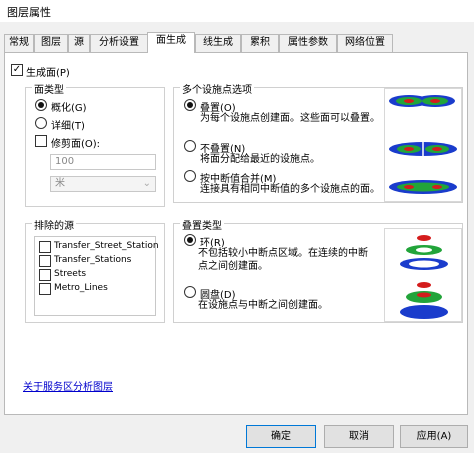 This screenshot has width=474, height=453. Describe the element at coordinates (54, 224) in the screenshot. I see `exclusion-sources-title: 排除的源` at that location.